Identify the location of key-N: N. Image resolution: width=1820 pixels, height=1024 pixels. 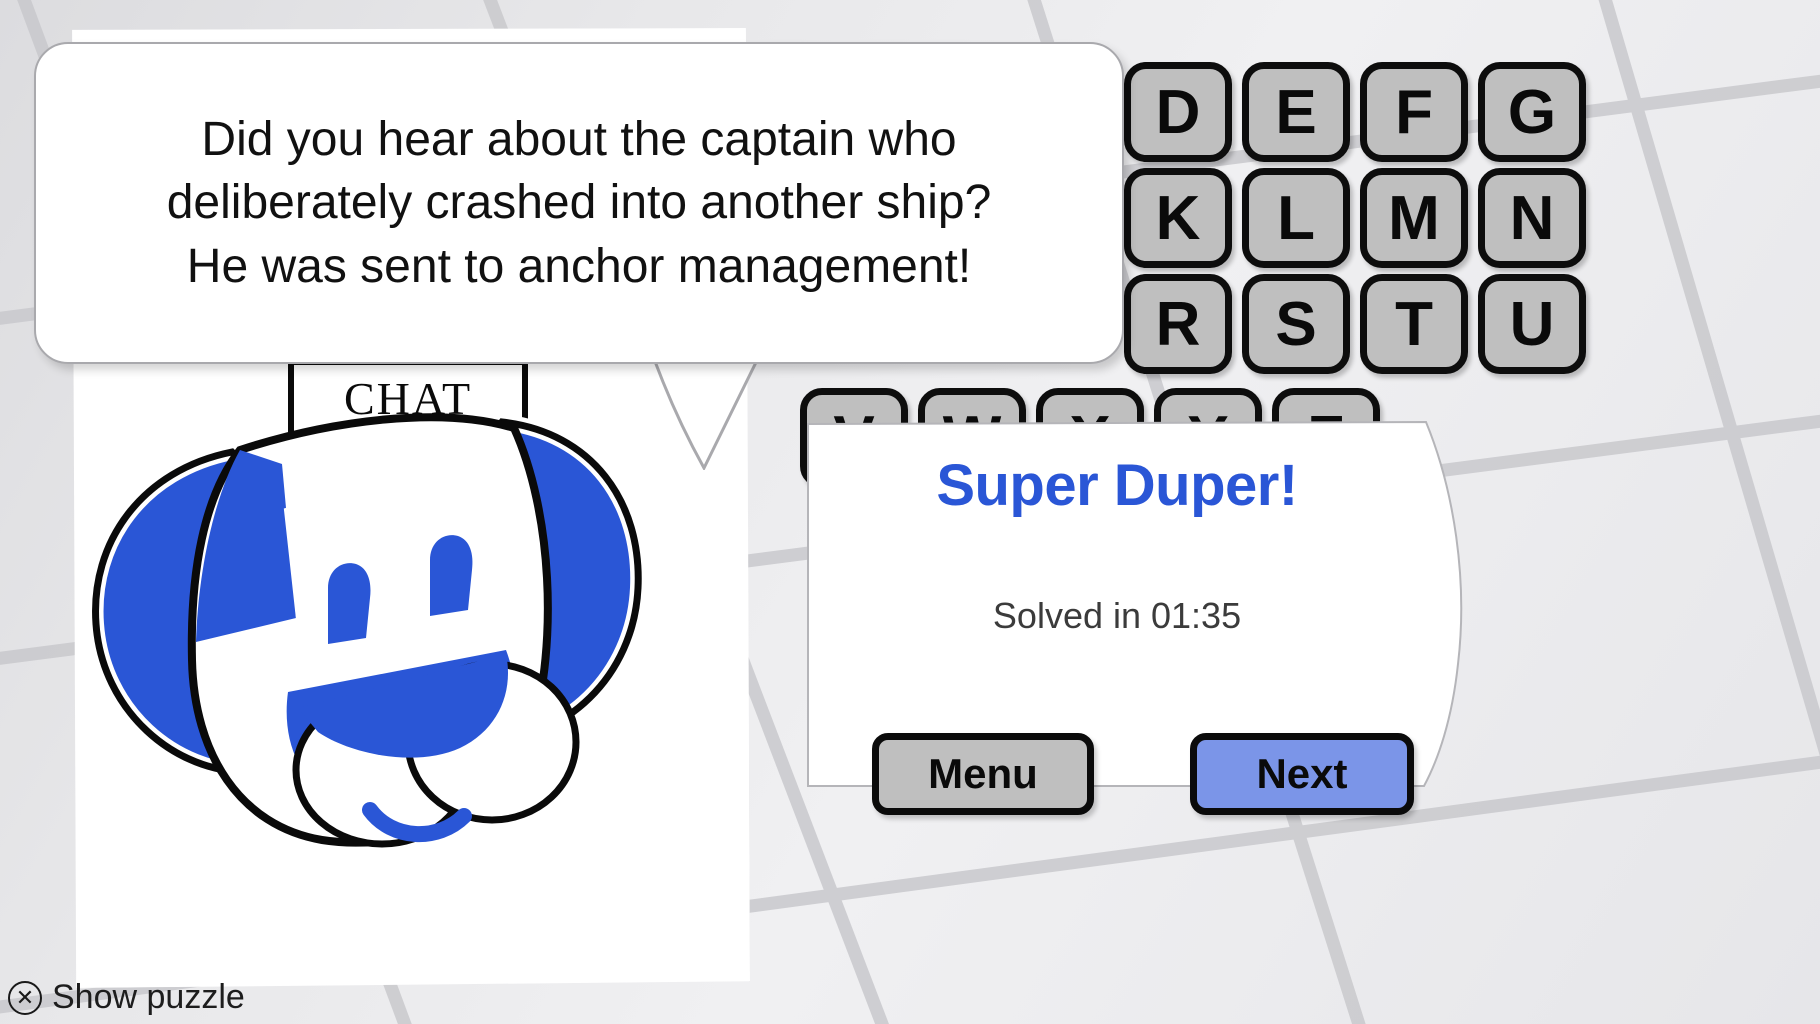
(1532, 218).